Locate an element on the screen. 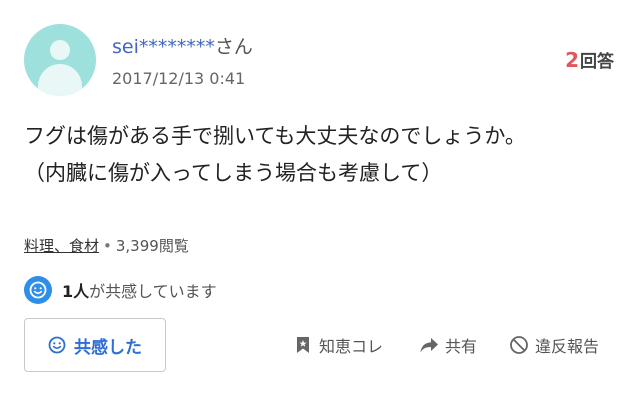 This screenshot has height=400, width=640. post-date: 2017/12/13 0:41 is located at coordinates (179, 78).